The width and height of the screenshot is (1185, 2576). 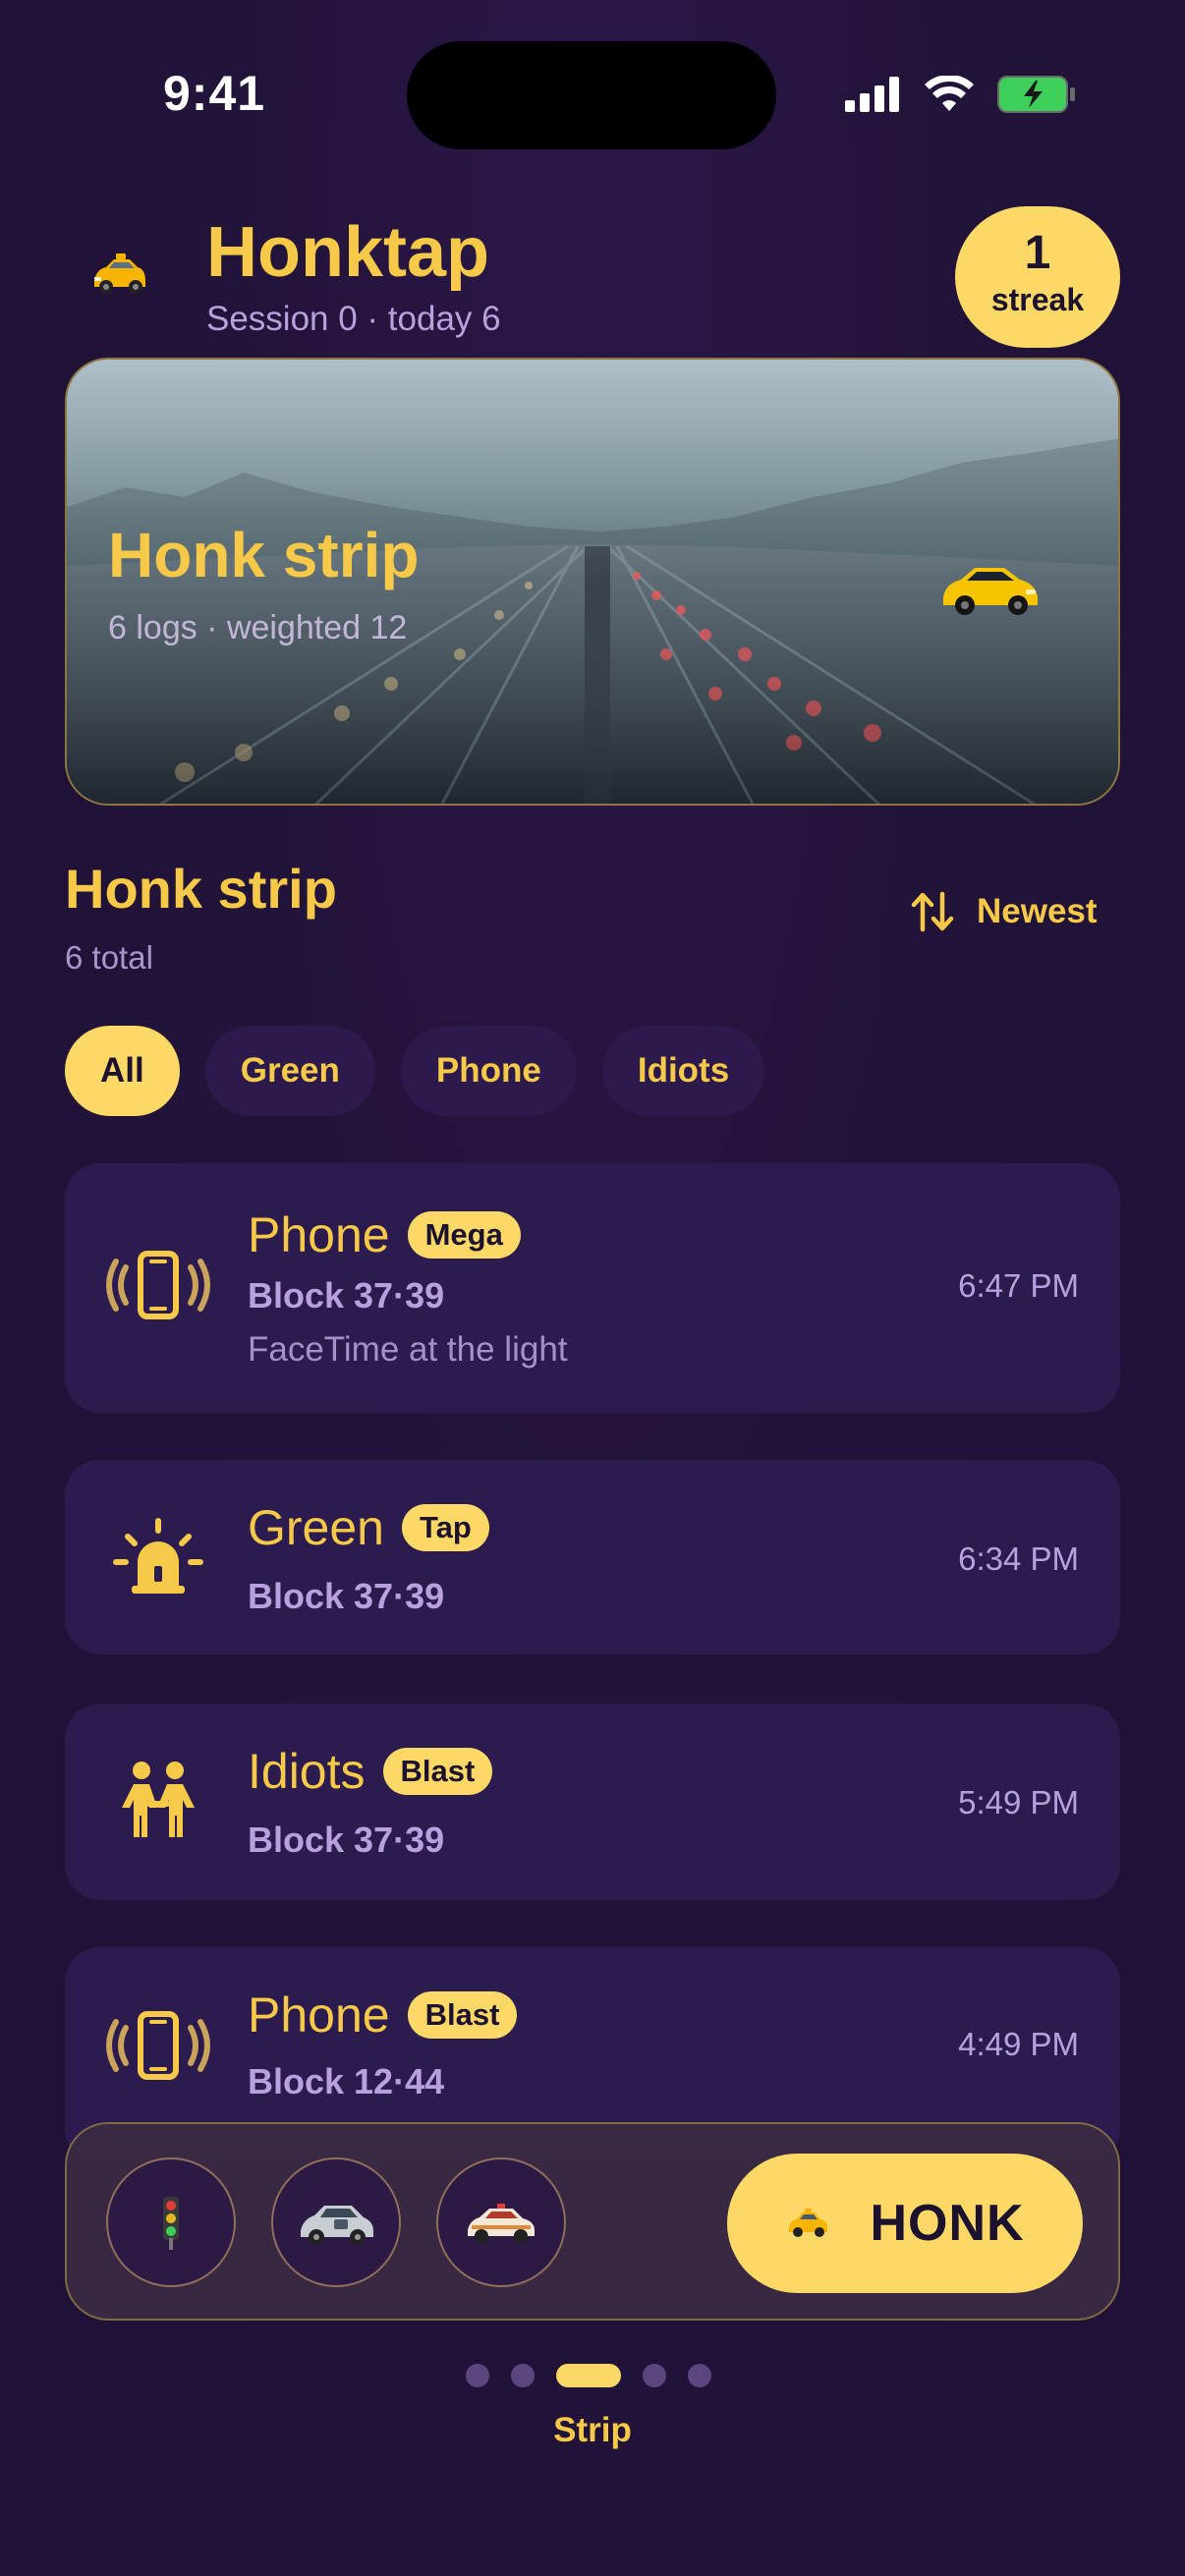 What do you see at coordinates (408, 1349) in the screenshot?
I see `entry-note: FaceTime at the light` at bounding box center [408, 1349].